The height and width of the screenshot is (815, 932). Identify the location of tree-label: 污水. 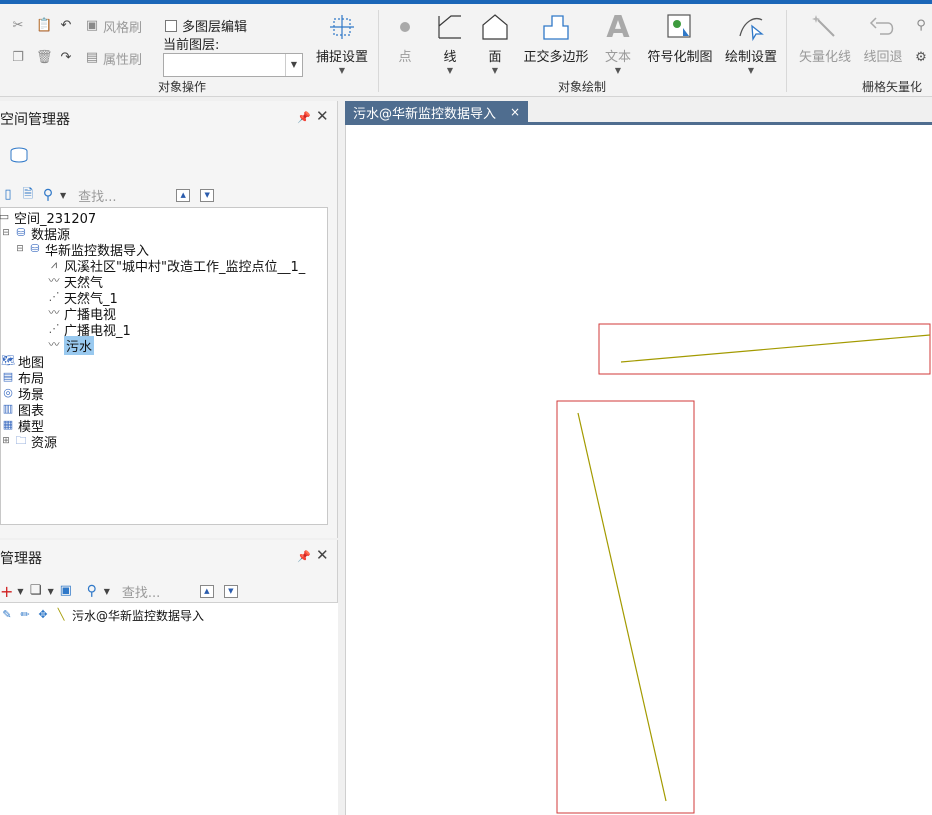
(79, 345).